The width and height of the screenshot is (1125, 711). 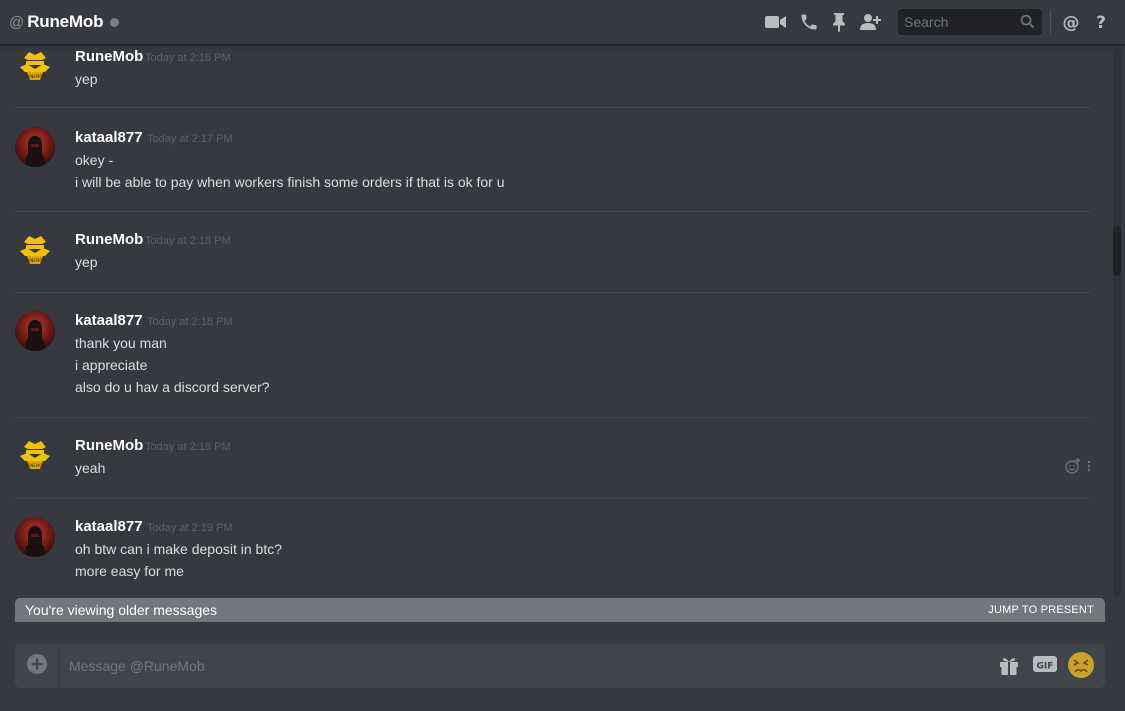 What do you see at coordinates (129, 571) in the screenshot?
I see `message-text: more easy for me` at bounding box center [129, 571].